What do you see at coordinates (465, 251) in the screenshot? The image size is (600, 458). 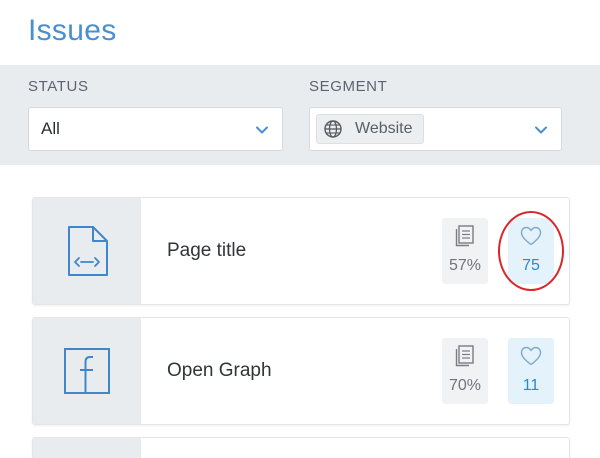 I see `pages-percent-metric: 57%` at bounding box center [465, 251].